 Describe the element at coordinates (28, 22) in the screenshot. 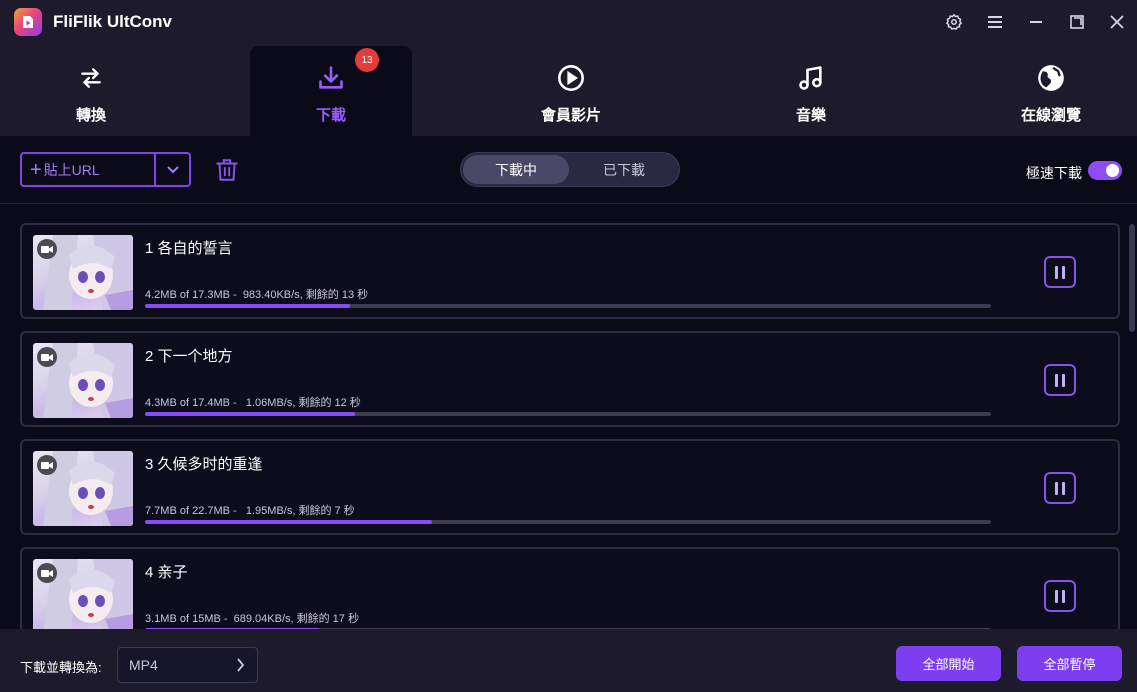

I see `app-logo` at that location.